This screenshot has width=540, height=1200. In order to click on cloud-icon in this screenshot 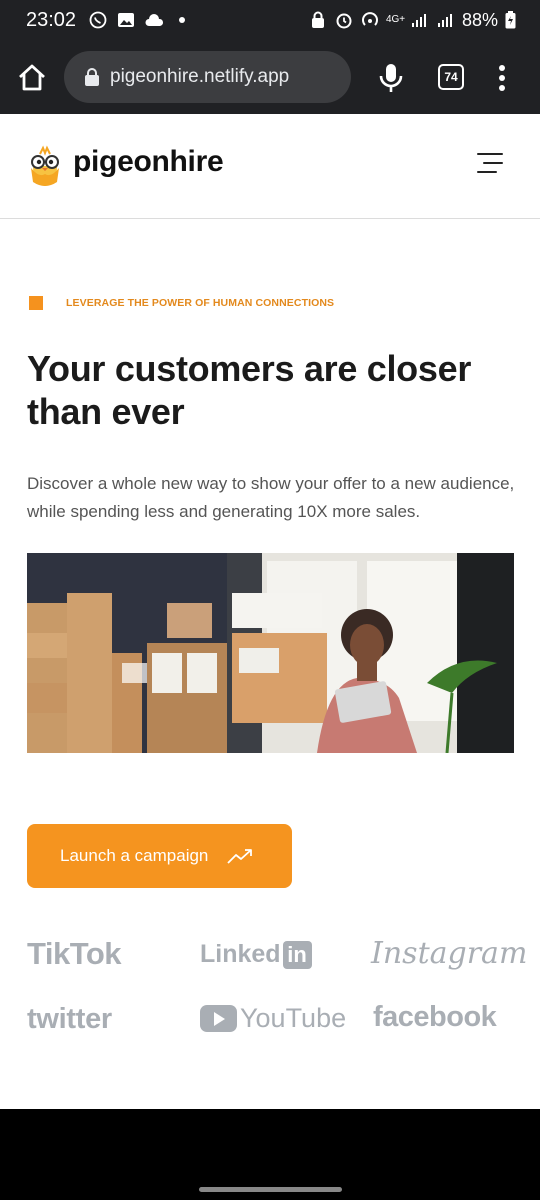, I will do `click(154, 20)`.